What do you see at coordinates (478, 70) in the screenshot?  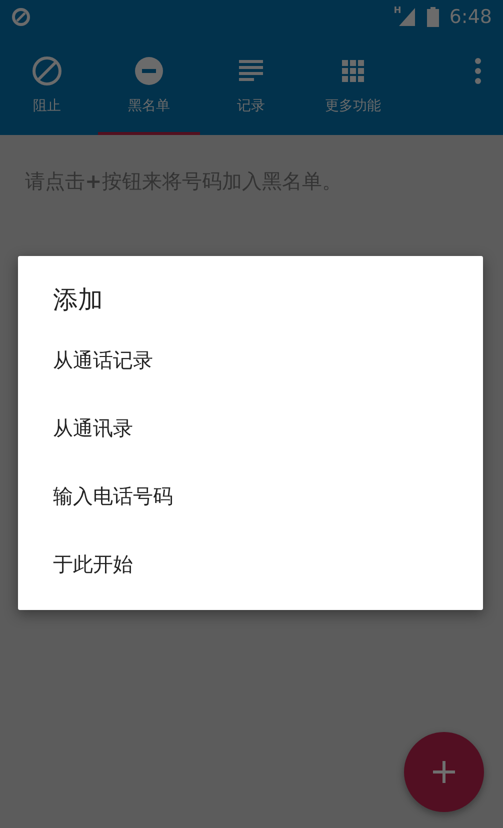 I see `more-options-icon` at bounding box center [478, 70].